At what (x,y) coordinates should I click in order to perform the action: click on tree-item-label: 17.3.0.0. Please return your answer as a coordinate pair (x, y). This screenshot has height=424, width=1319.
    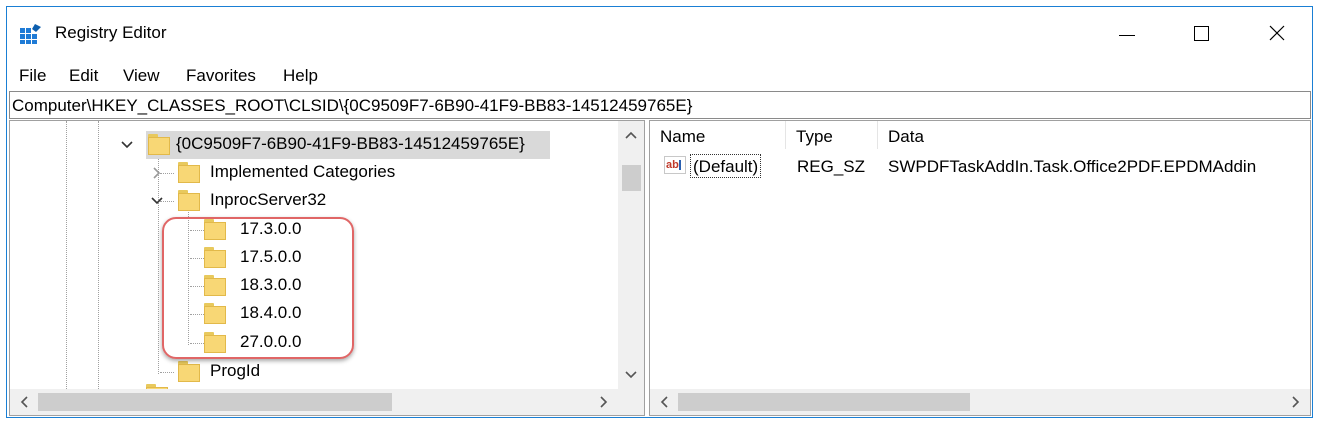
    Looking at the image, I should click on (271, 228).